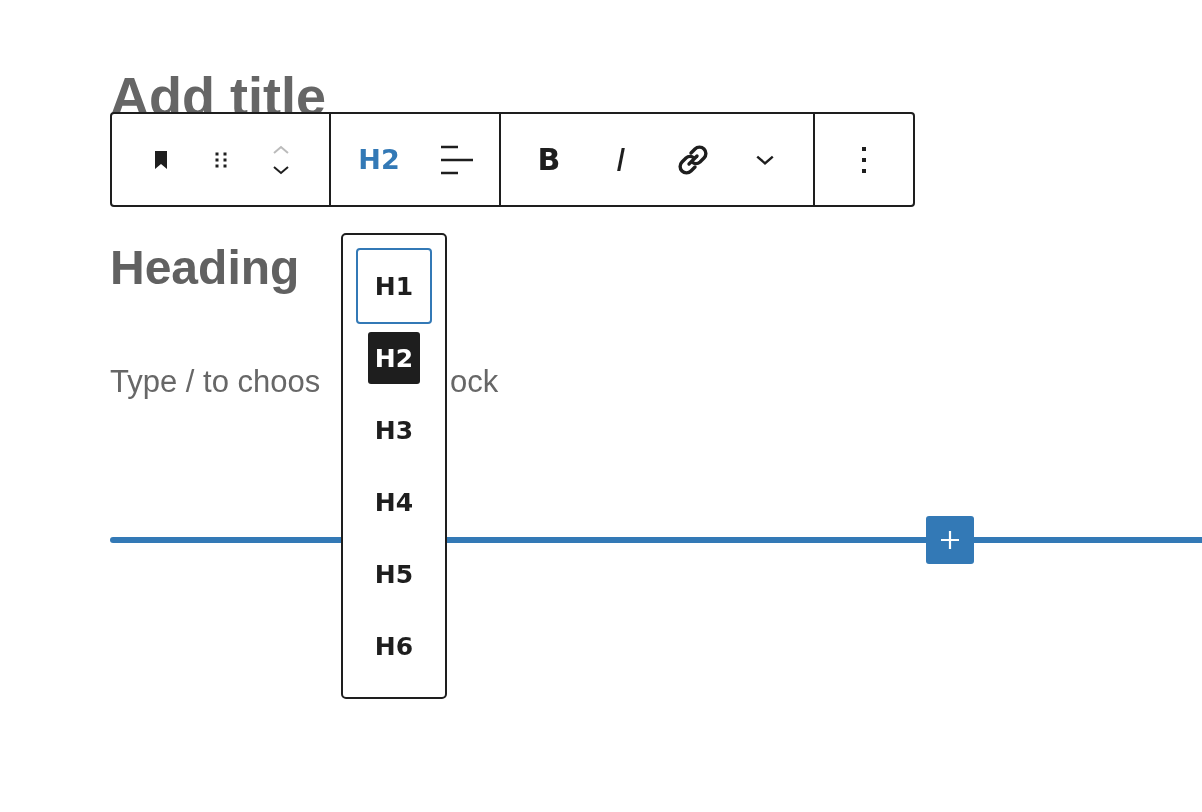  I want to click on link-icon, so click(693, 159).